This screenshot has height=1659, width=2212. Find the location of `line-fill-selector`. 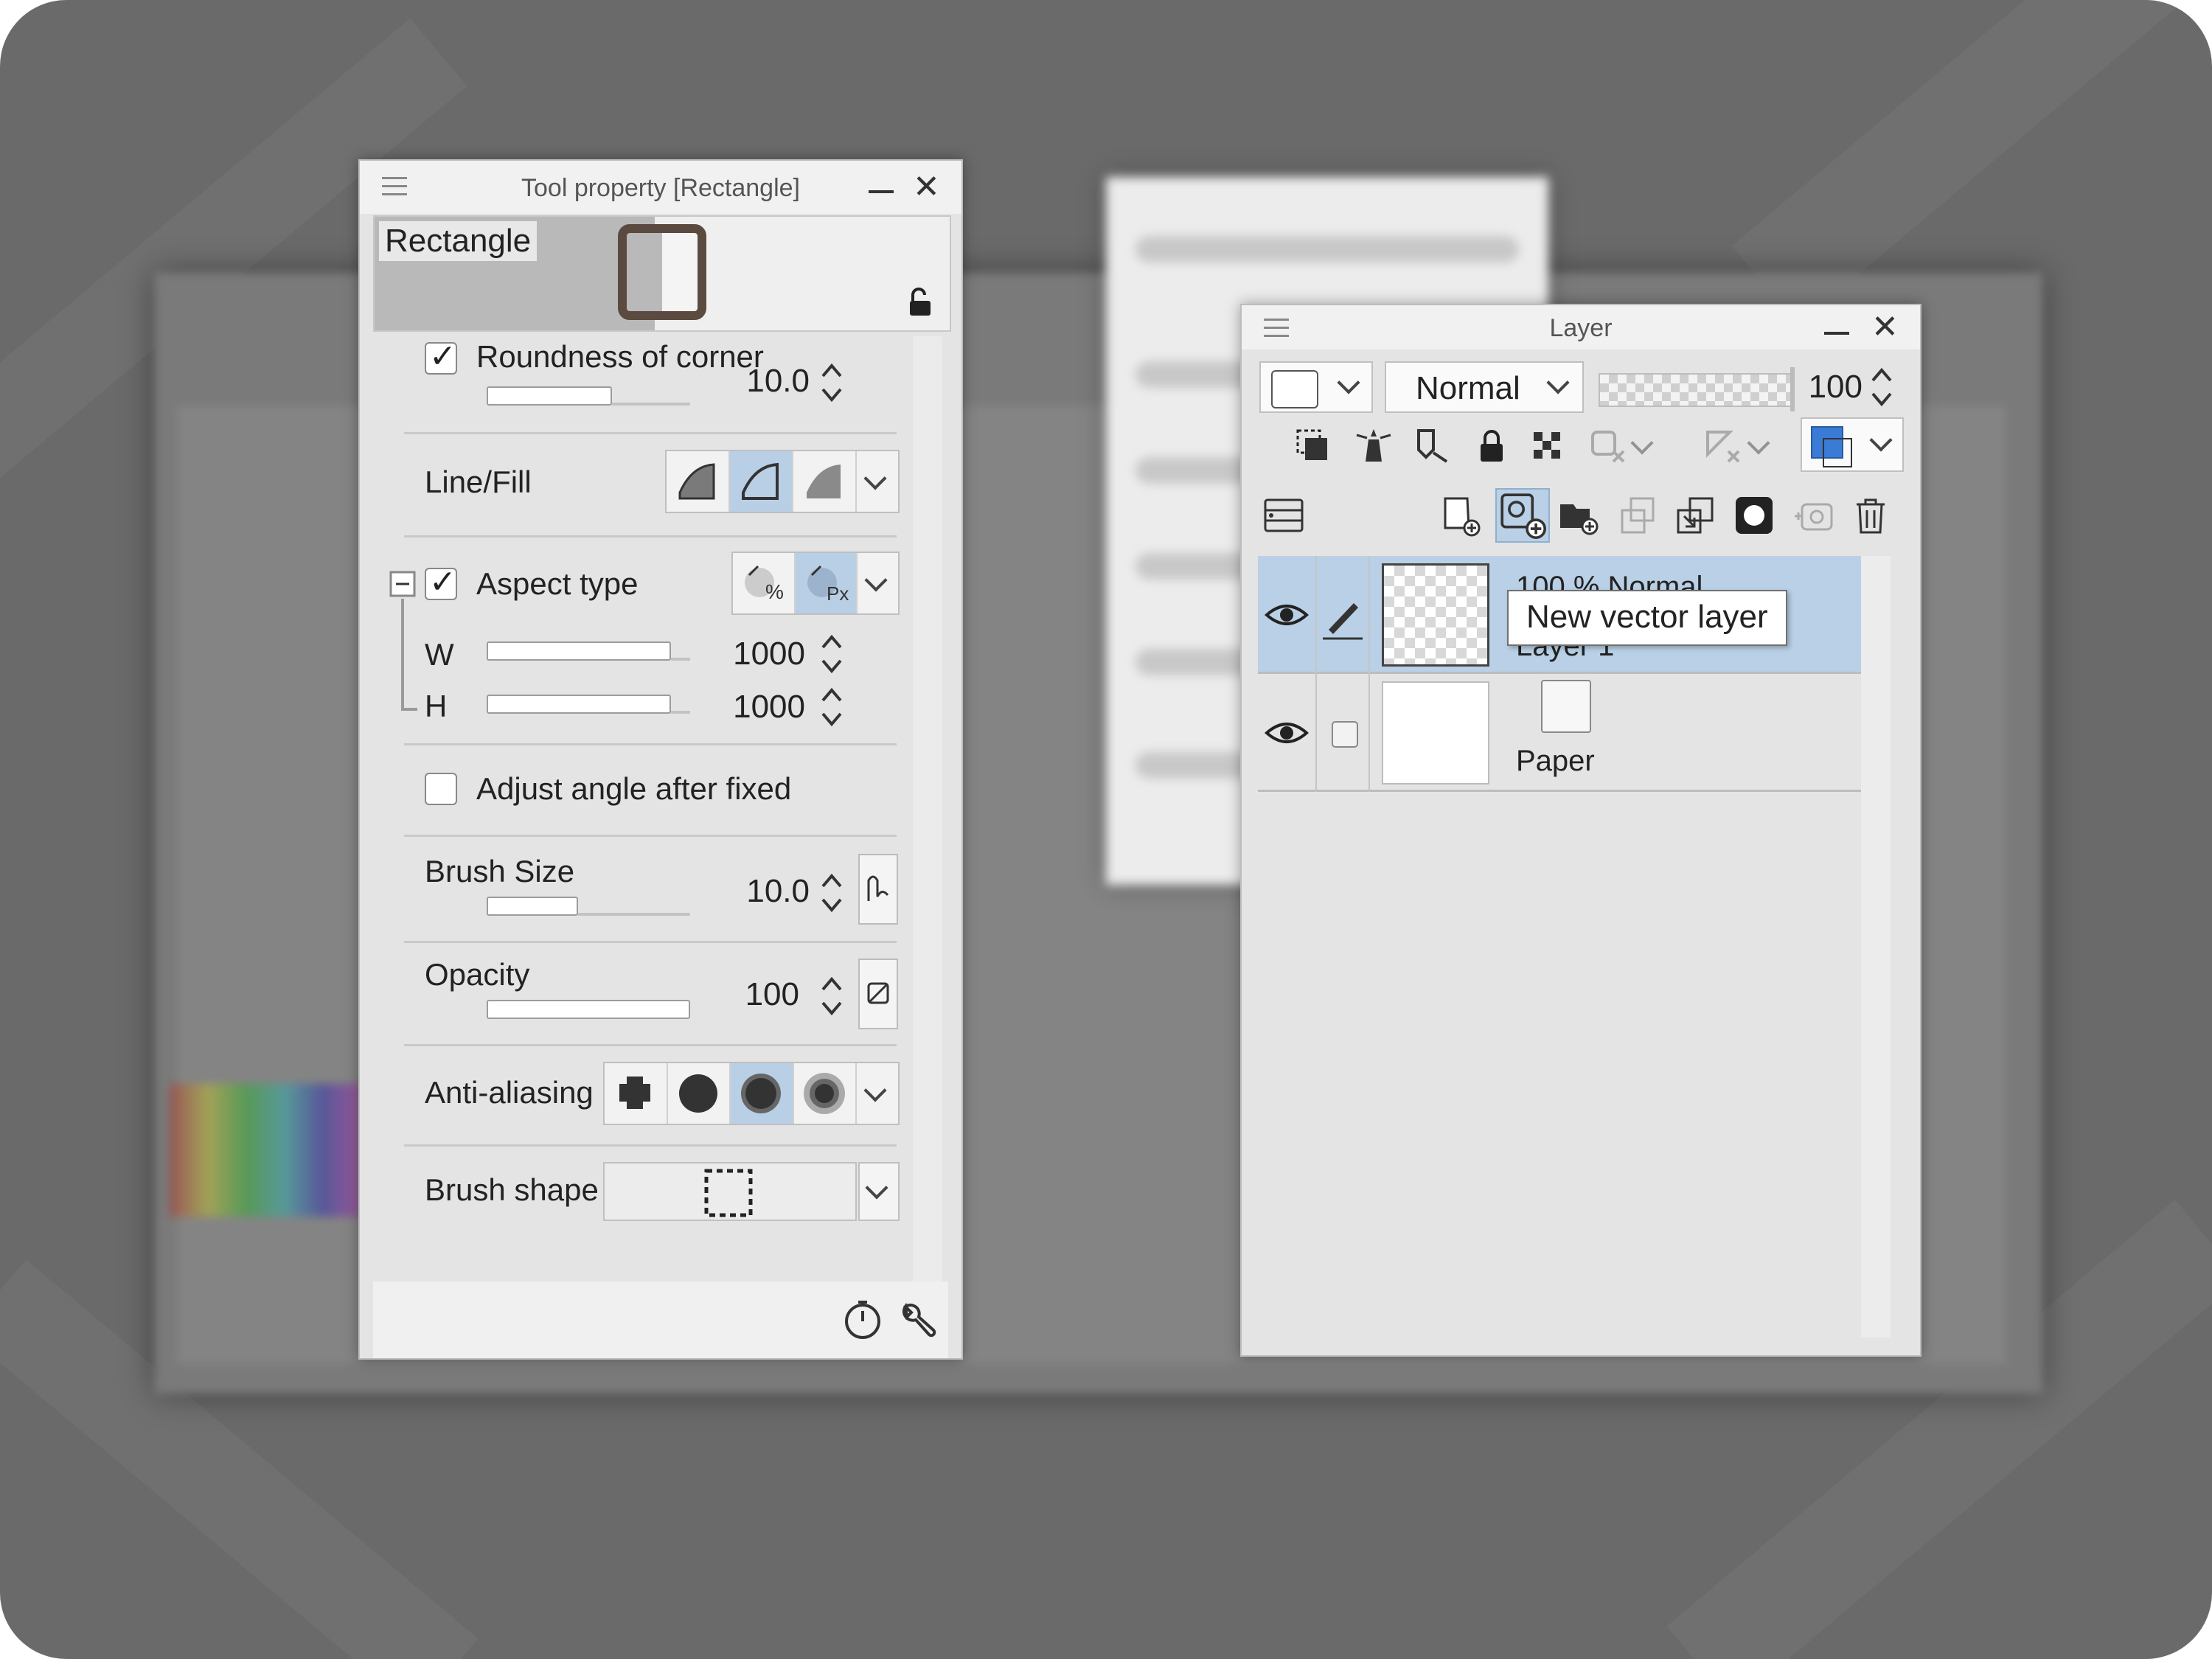

line-fill-selector is located at coordinates (782, 481).